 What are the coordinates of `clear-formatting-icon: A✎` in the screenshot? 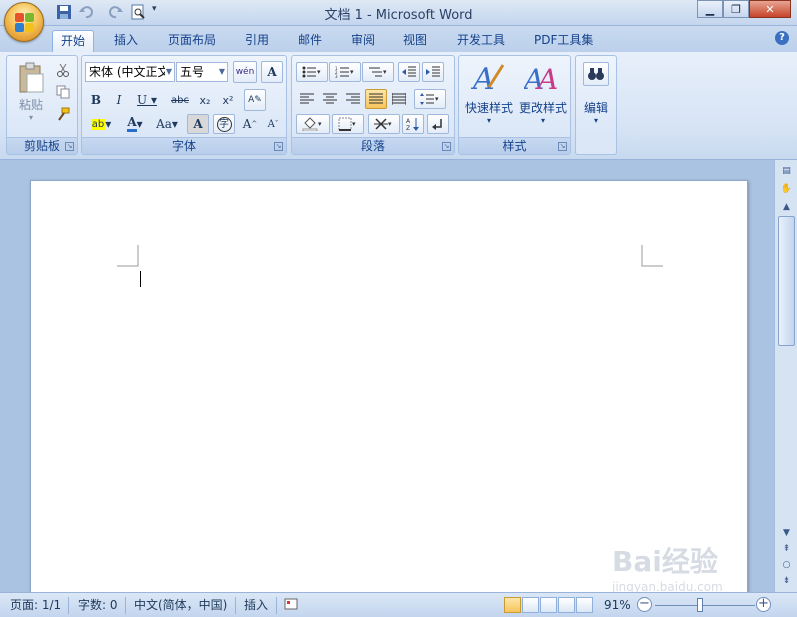 It's located at (255, 100).